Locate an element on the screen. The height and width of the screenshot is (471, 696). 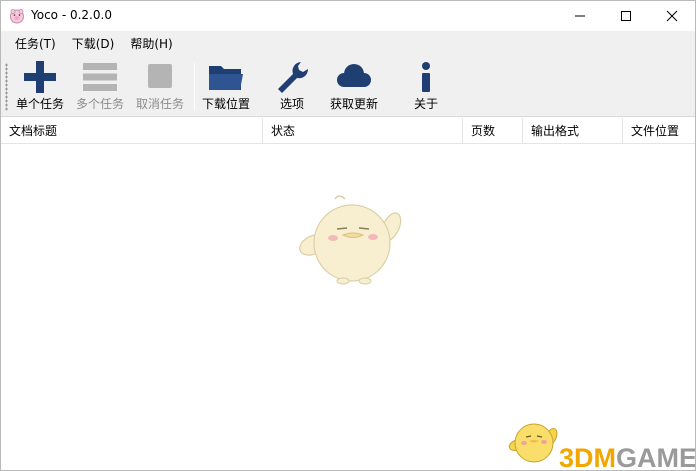
list-icon is located at coordinates (100, 77).